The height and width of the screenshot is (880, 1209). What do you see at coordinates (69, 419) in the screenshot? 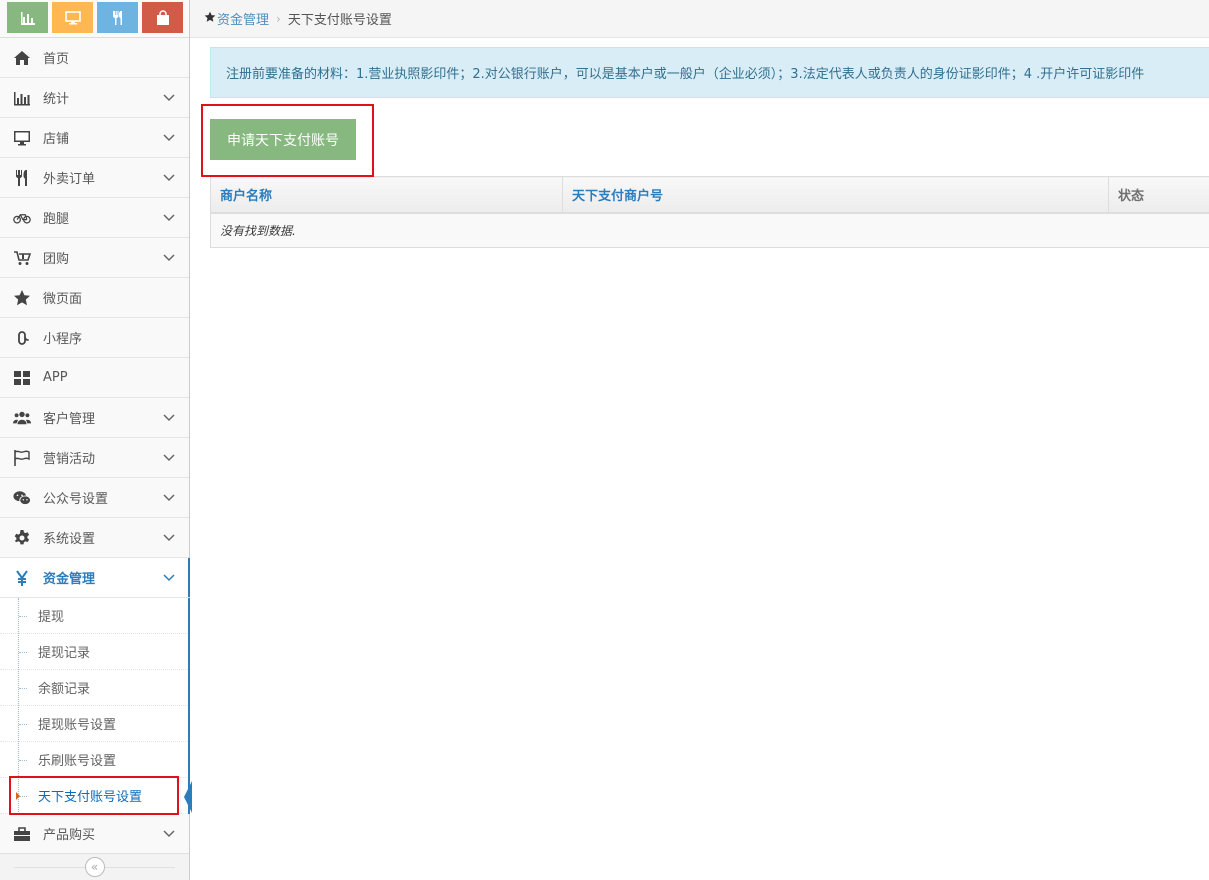
I see `sidebar-item-label: 客户管理` at bounding box center [69, 419].